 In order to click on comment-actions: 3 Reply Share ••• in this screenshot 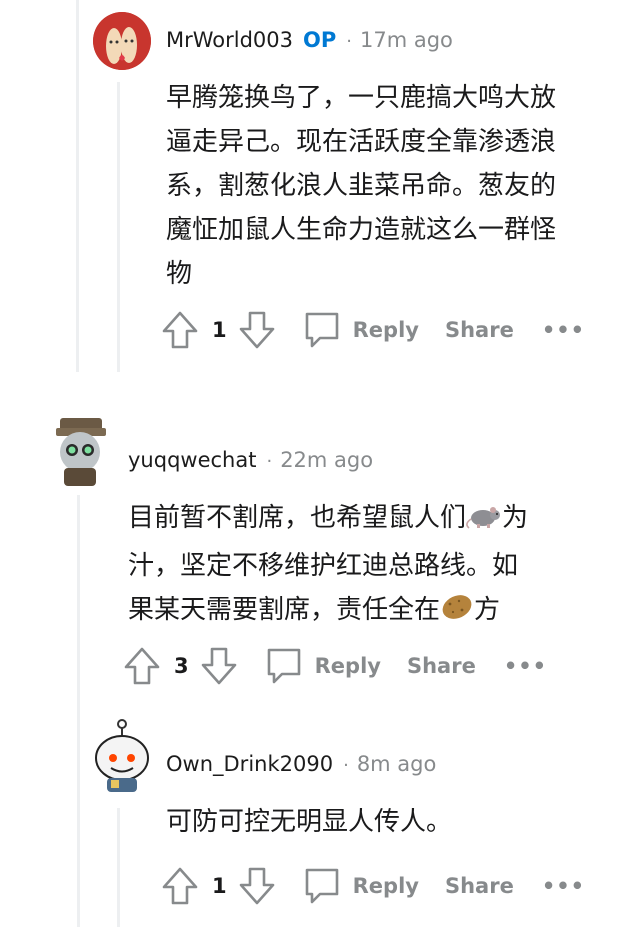, I will do `click(335, 666)`.